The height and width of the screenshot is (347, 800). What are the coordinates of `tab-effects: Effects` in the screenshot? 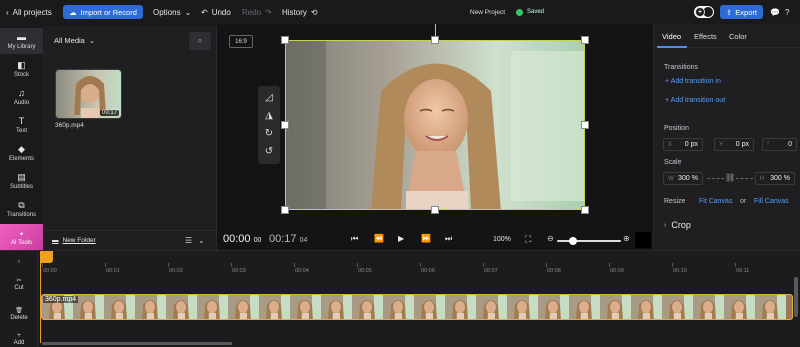 It's located at (705, 36).